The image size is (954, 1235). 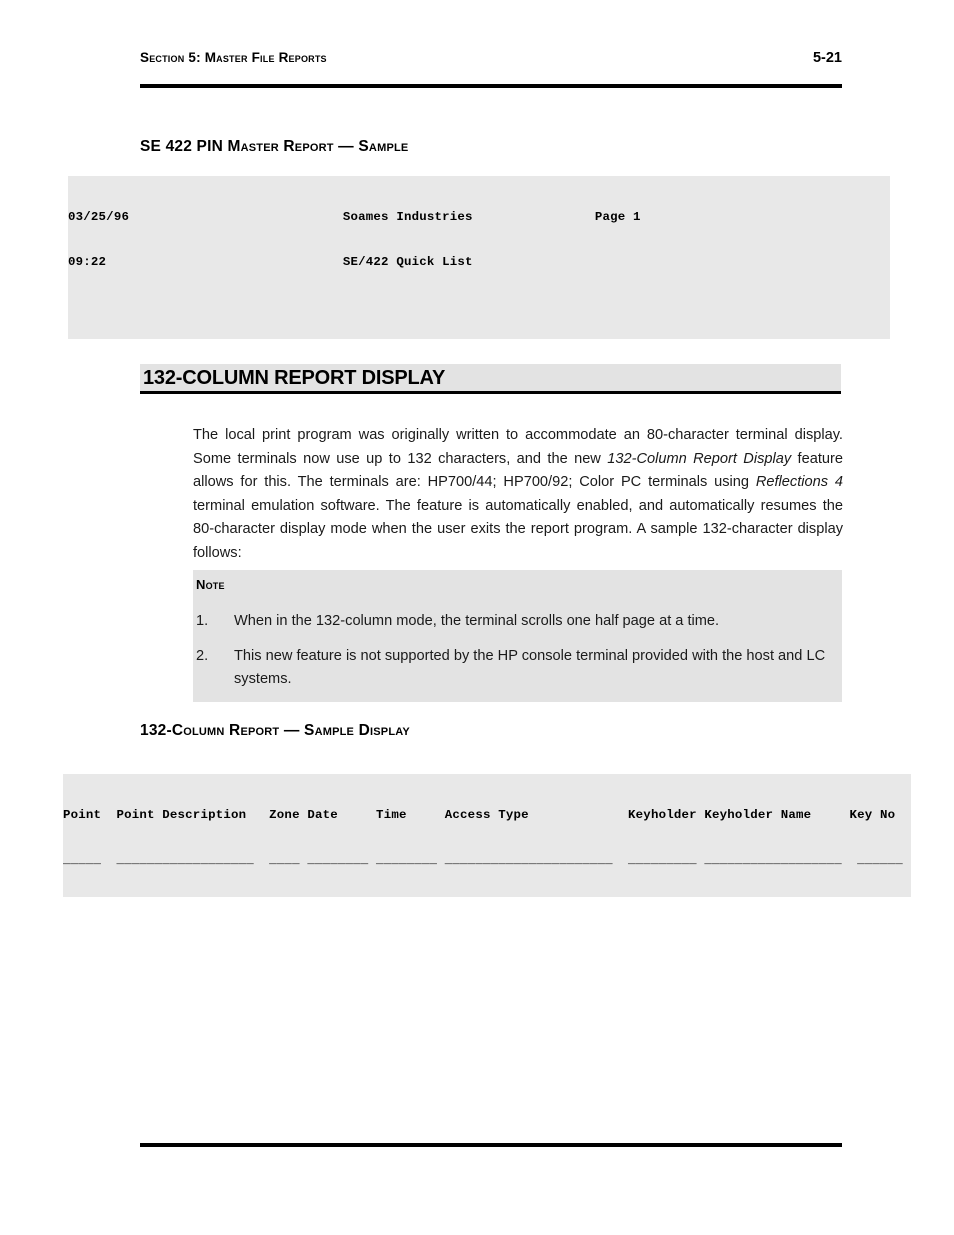 What do you see at coordinates (491, 58) in the screenshot?
I see `running-head: Section 5: Master File Reports 5-21` at bounding box center [491, 58].